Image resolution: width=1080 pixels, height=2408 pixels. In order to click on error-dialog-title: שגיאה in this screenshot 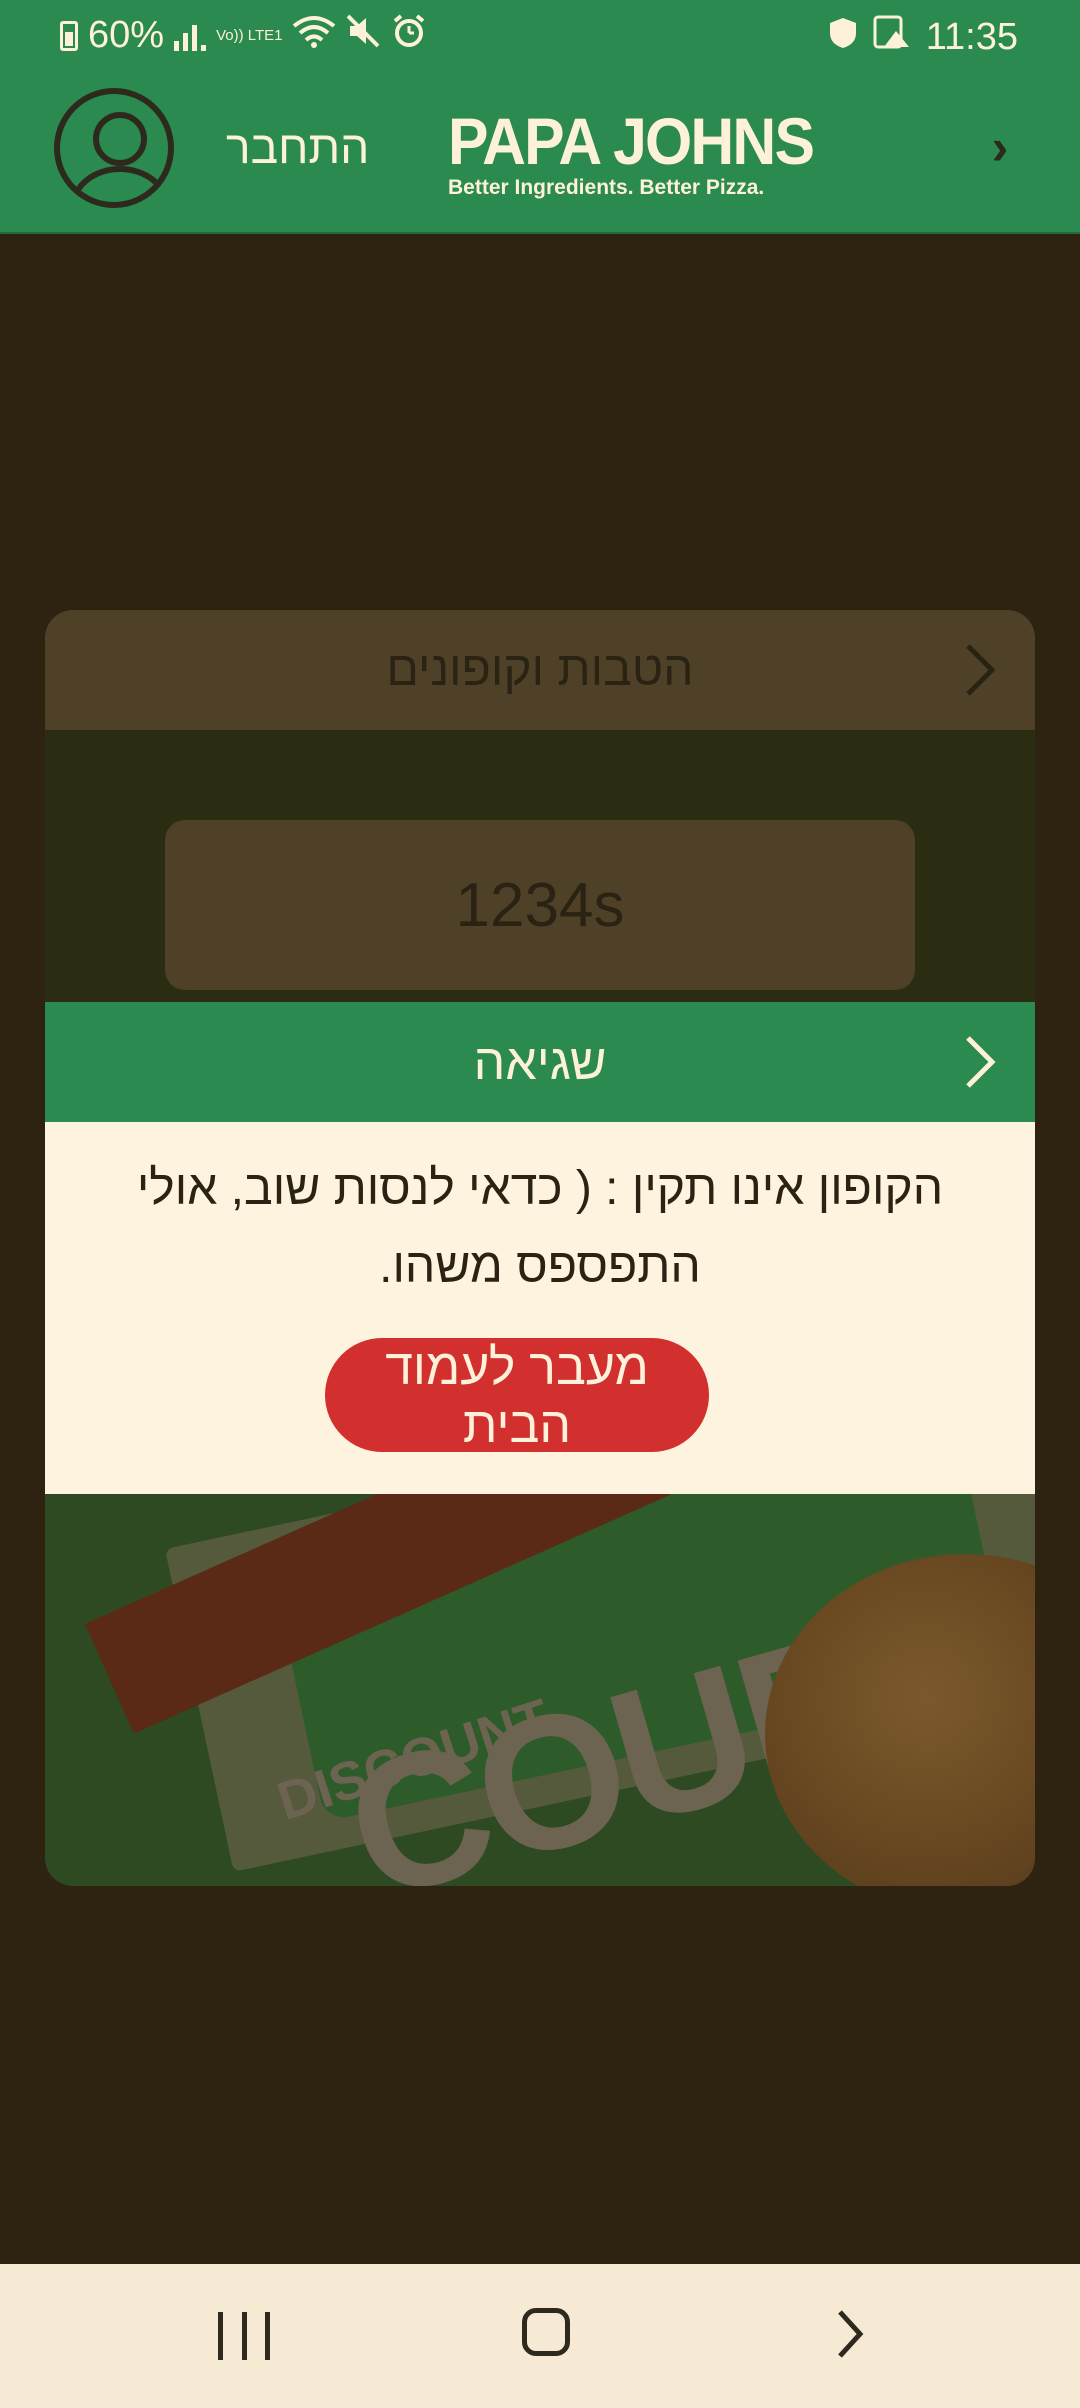, I will do `click(540, 1062)`.